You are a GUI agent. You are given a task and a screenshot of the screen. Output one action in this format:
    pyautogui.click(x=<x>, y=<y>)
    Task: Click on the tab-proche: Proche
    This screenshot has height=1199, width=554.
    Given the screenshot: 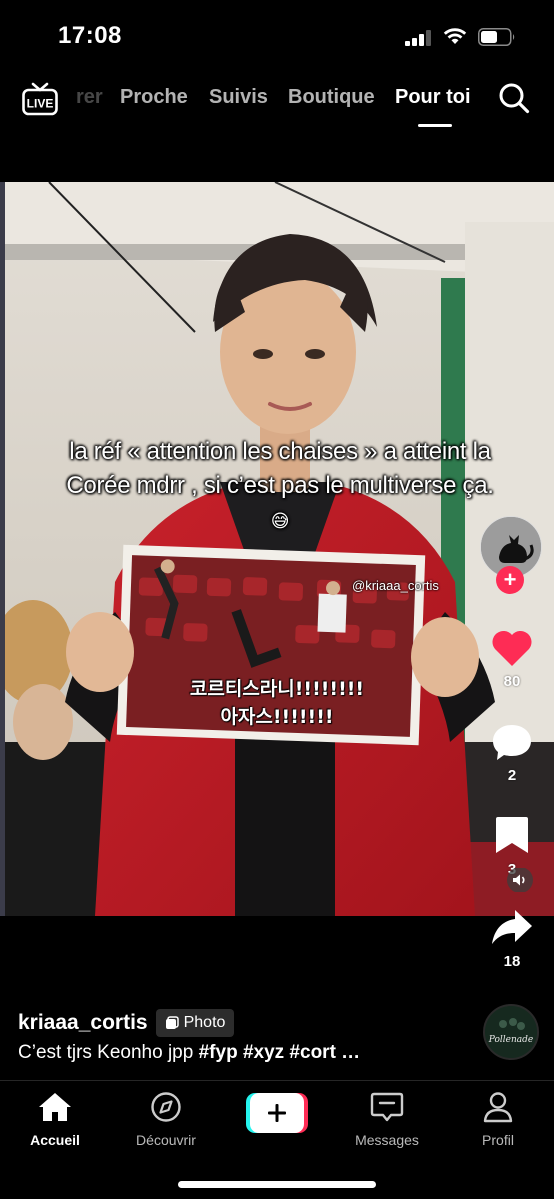 What is the action you would take?
    pyautogui.click(x=154, y=97)
    